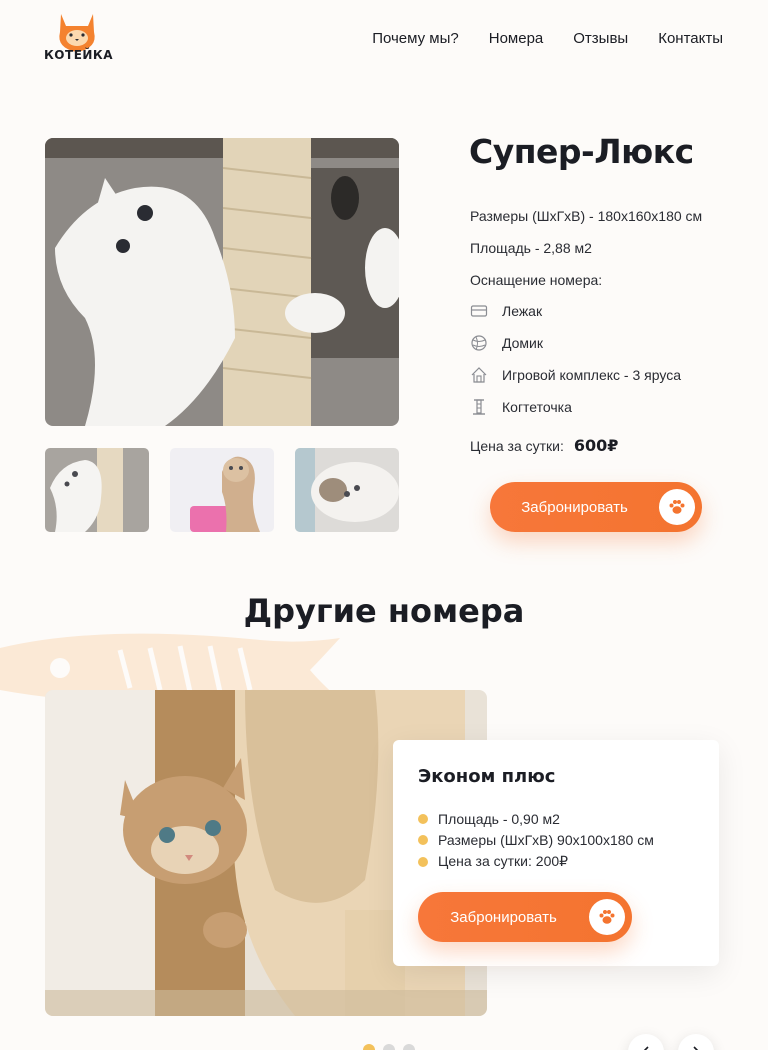 Image resolution: width=768 pixels, height=1050 pixels. What do you see at coordinates (487, 776) in the screenshot?
I see `card-title: Эконом плюс` at bounding box center [487, 776].